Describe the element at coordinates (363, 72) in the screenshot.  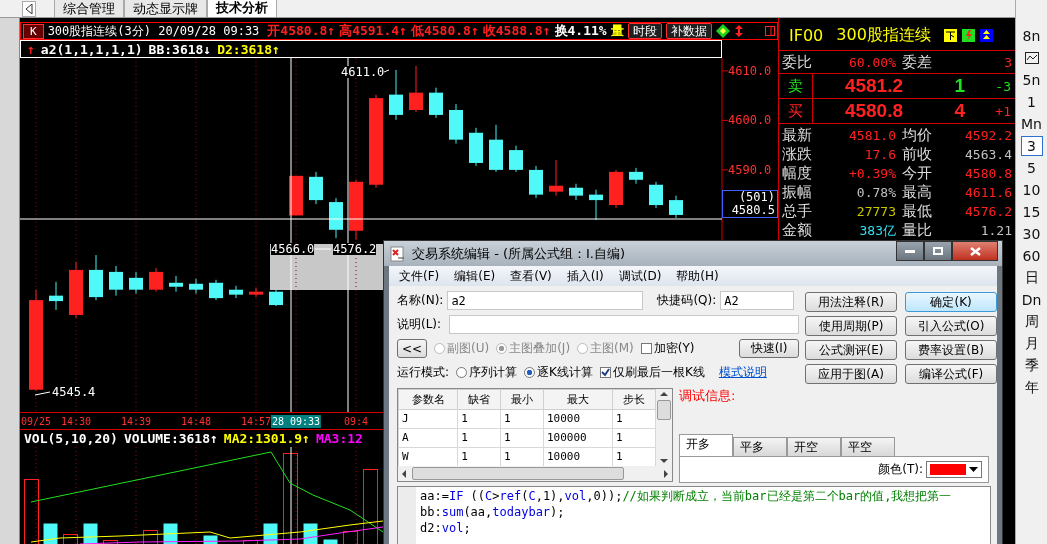
I see `price-annotation: 4611.0` at that location.